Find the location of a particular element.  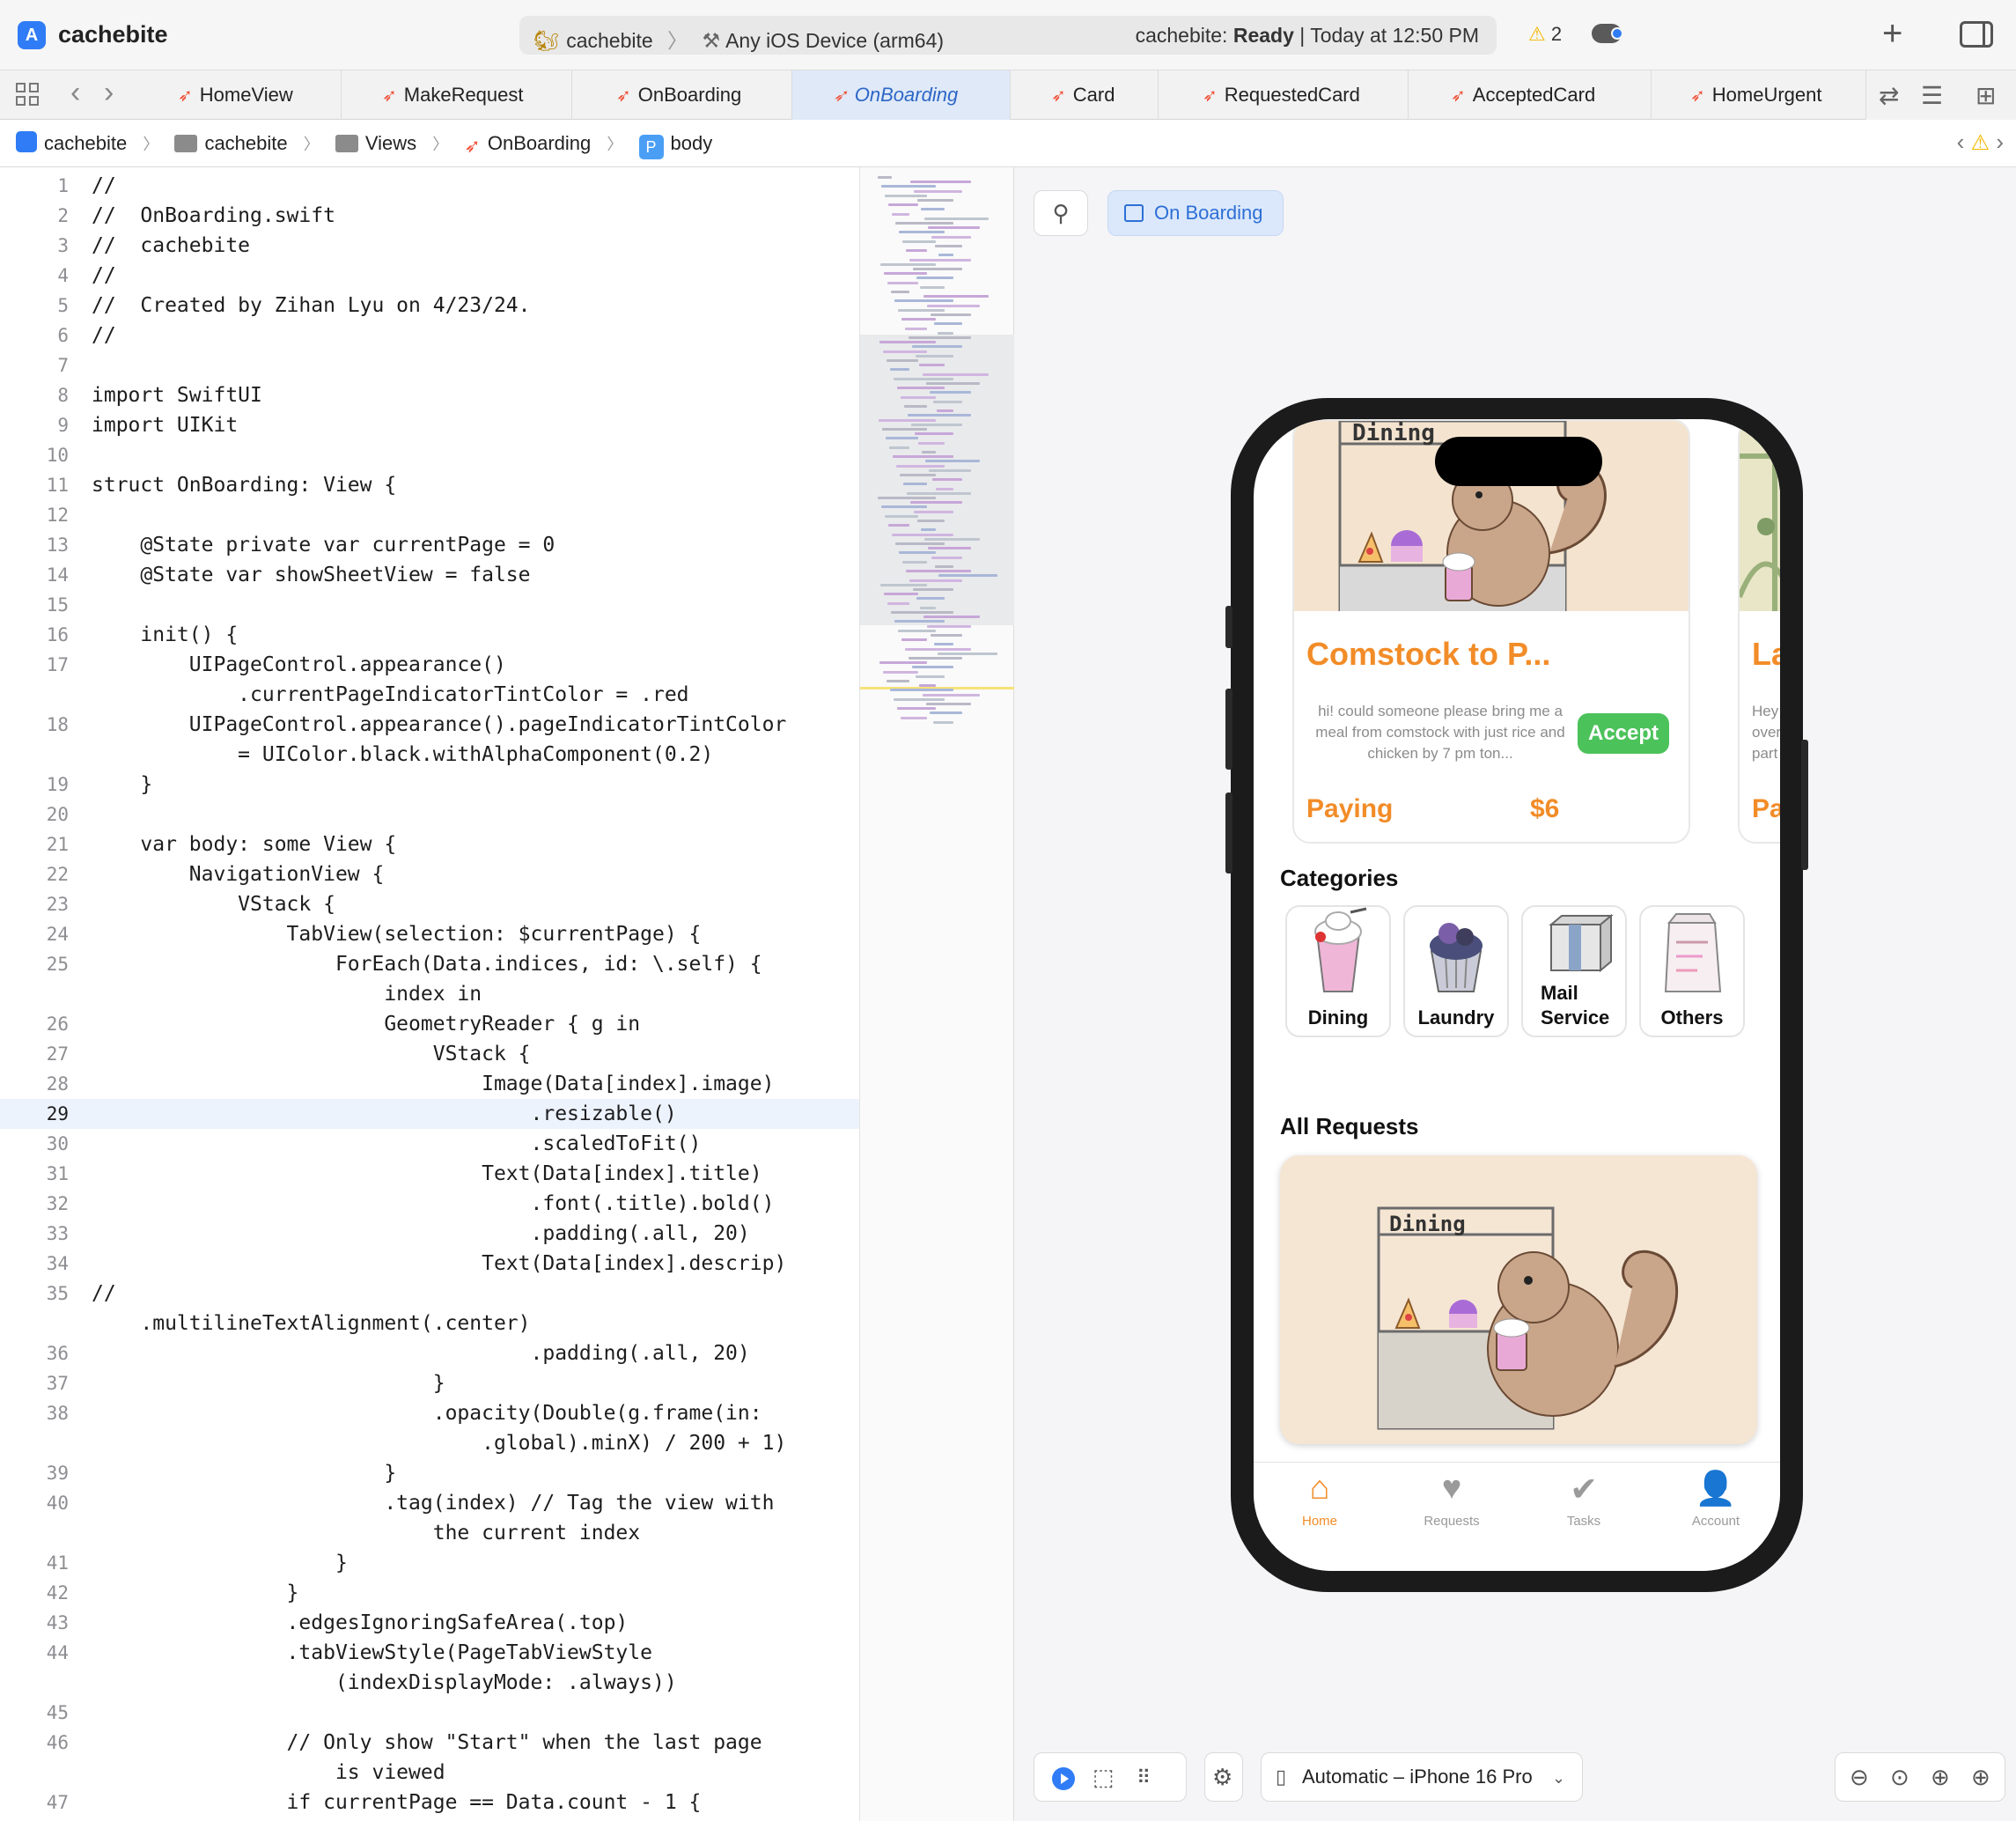

code-line: 30 .scaledToFit() is located at coordinates (429, 1144).